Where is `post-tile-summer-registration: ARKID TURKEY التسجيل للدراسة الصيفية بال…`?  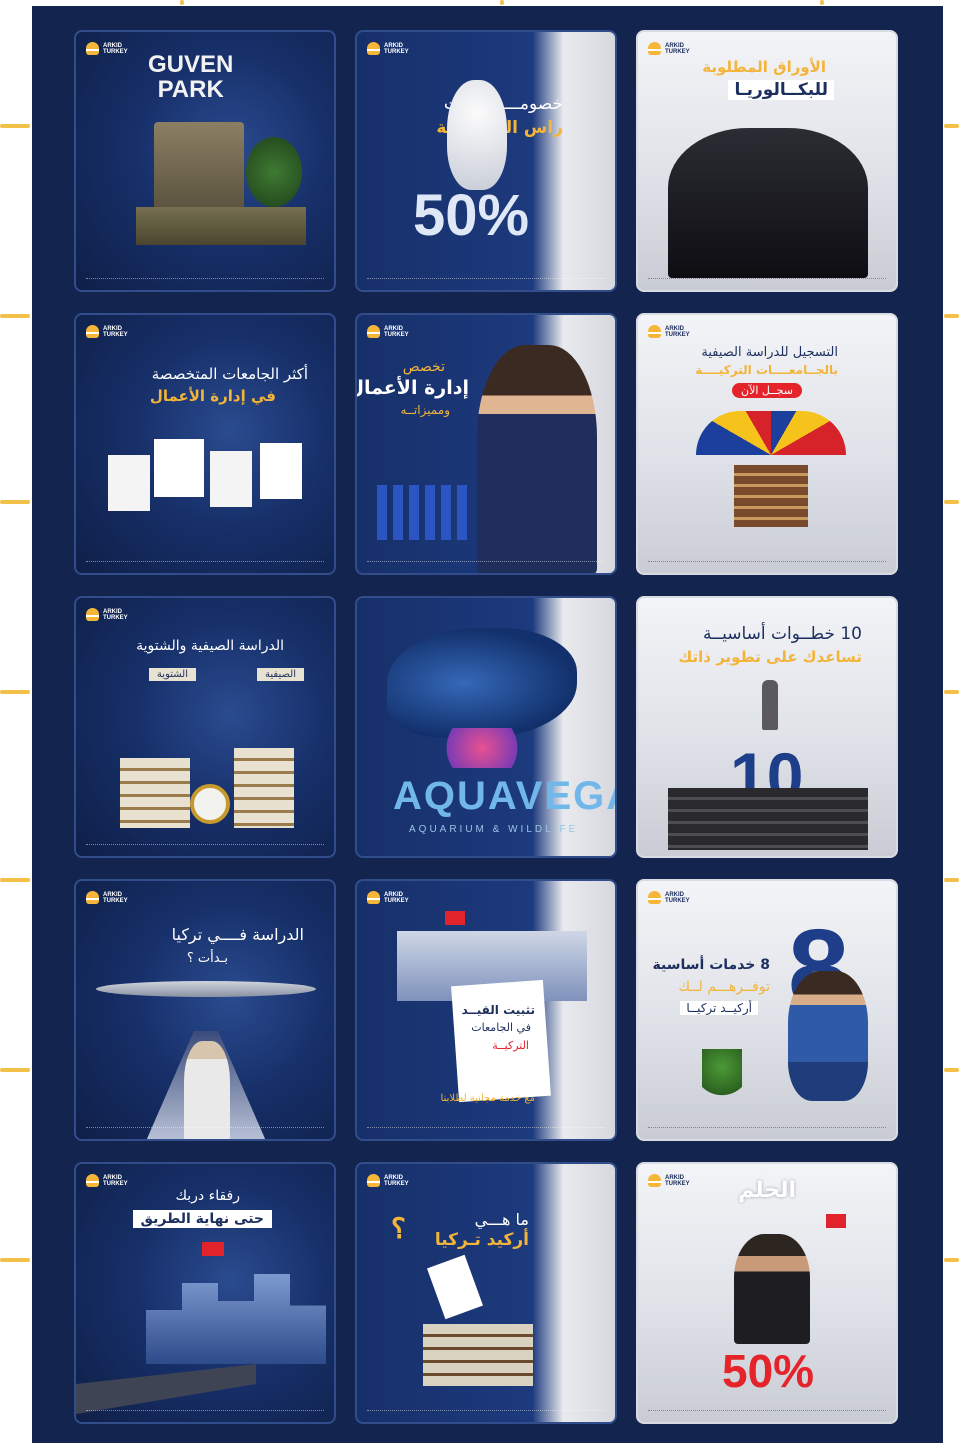 post-tile-summer-registration: ARKID TURKEY التسجيل للدراسة الصيفية بال… is located at coordinates (767, 444).